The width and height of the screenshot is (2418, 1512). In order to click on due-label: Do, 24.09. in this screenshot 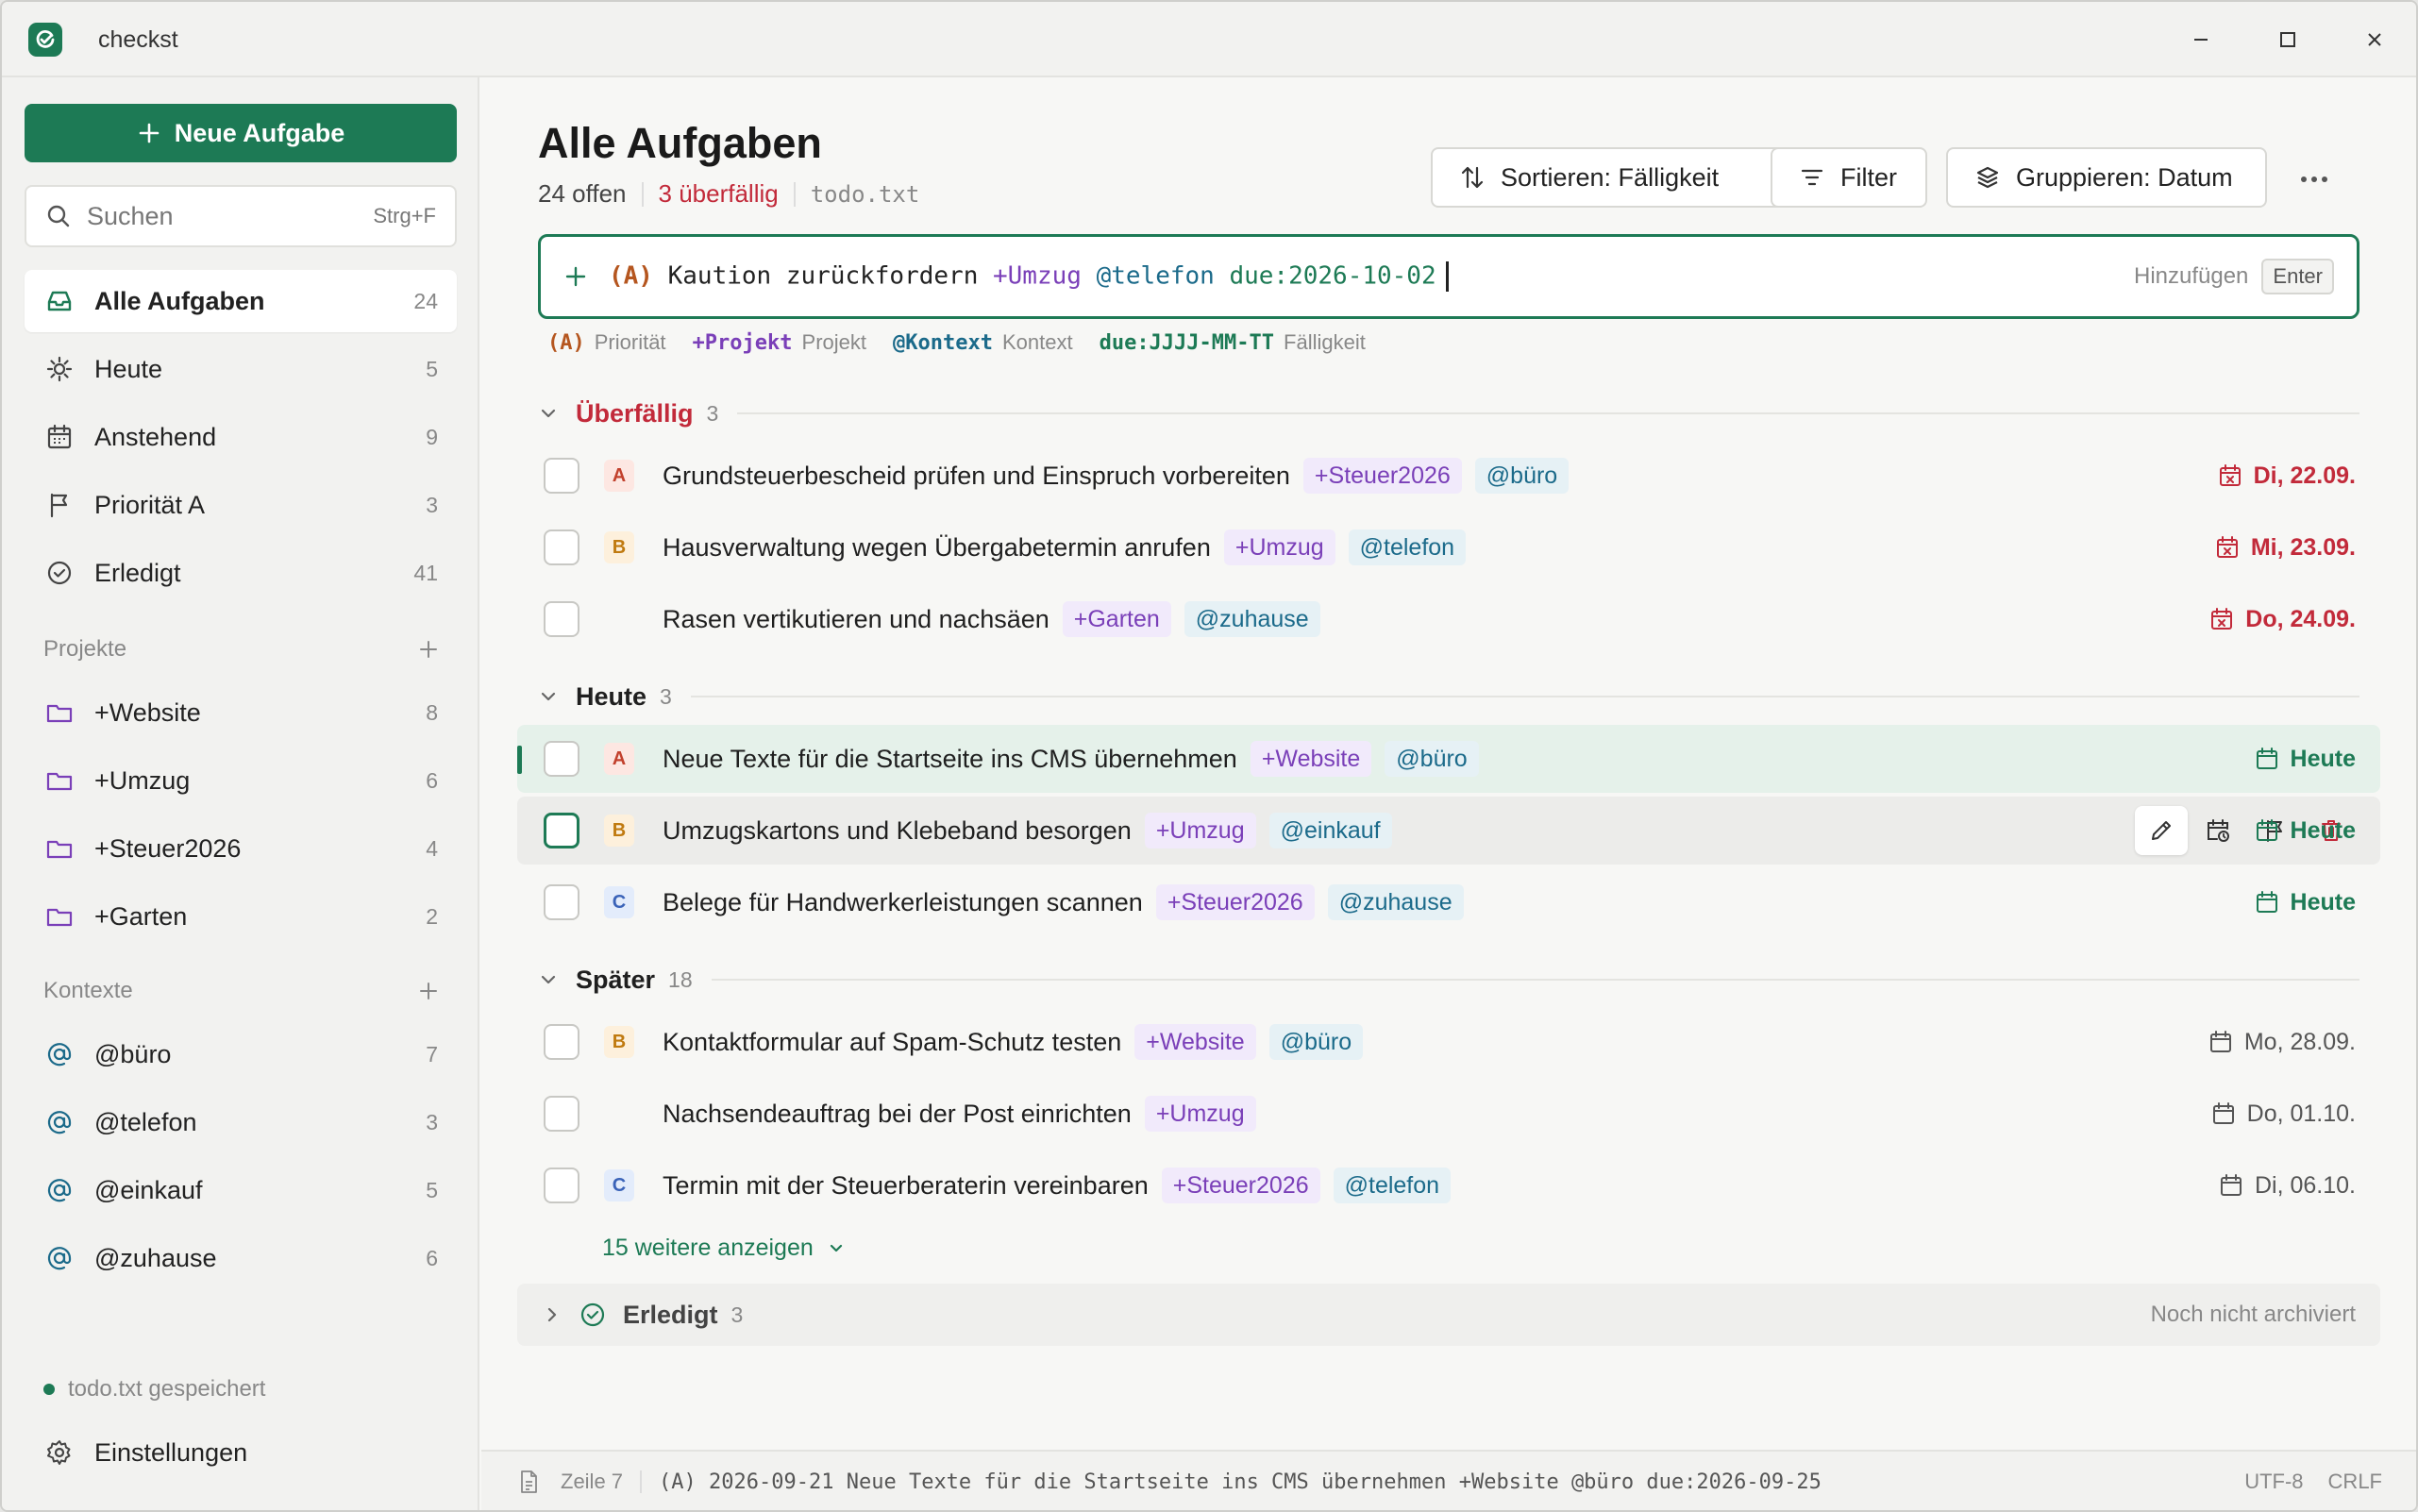, I will do `click(2300, 618)`.